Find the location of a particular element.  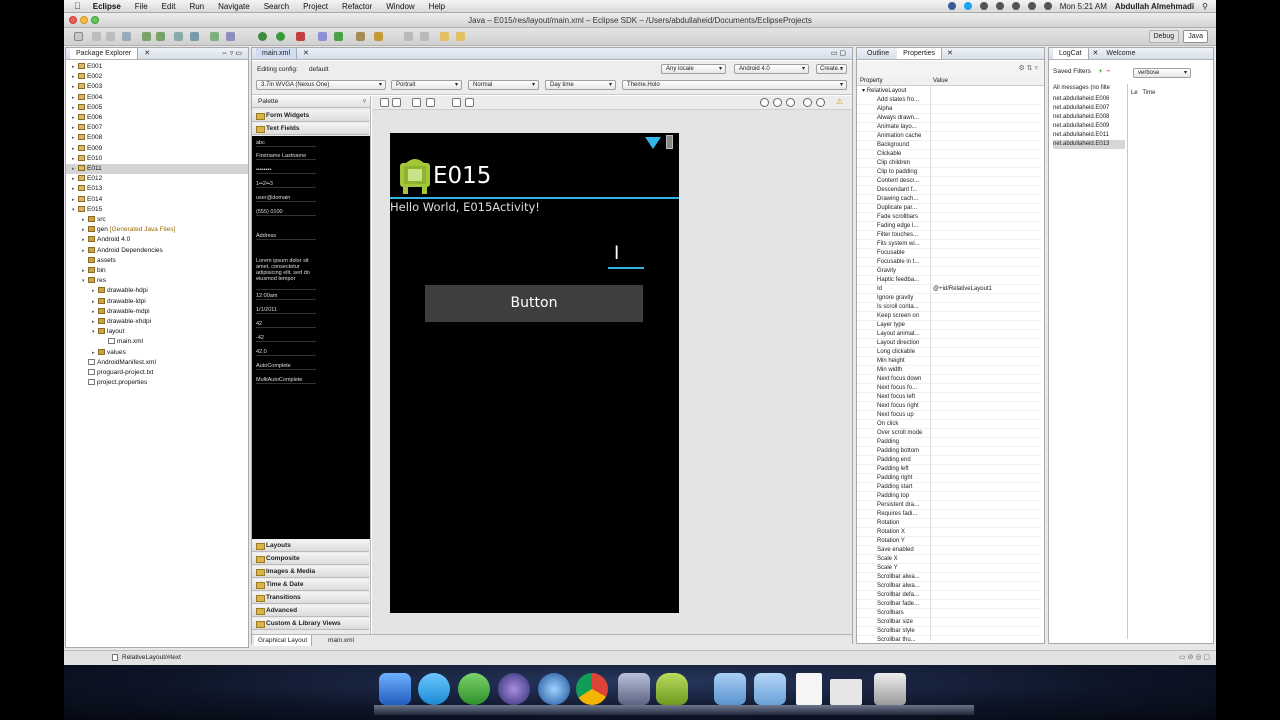

property-row: Keep screen on is located at coordinates (949, 316).